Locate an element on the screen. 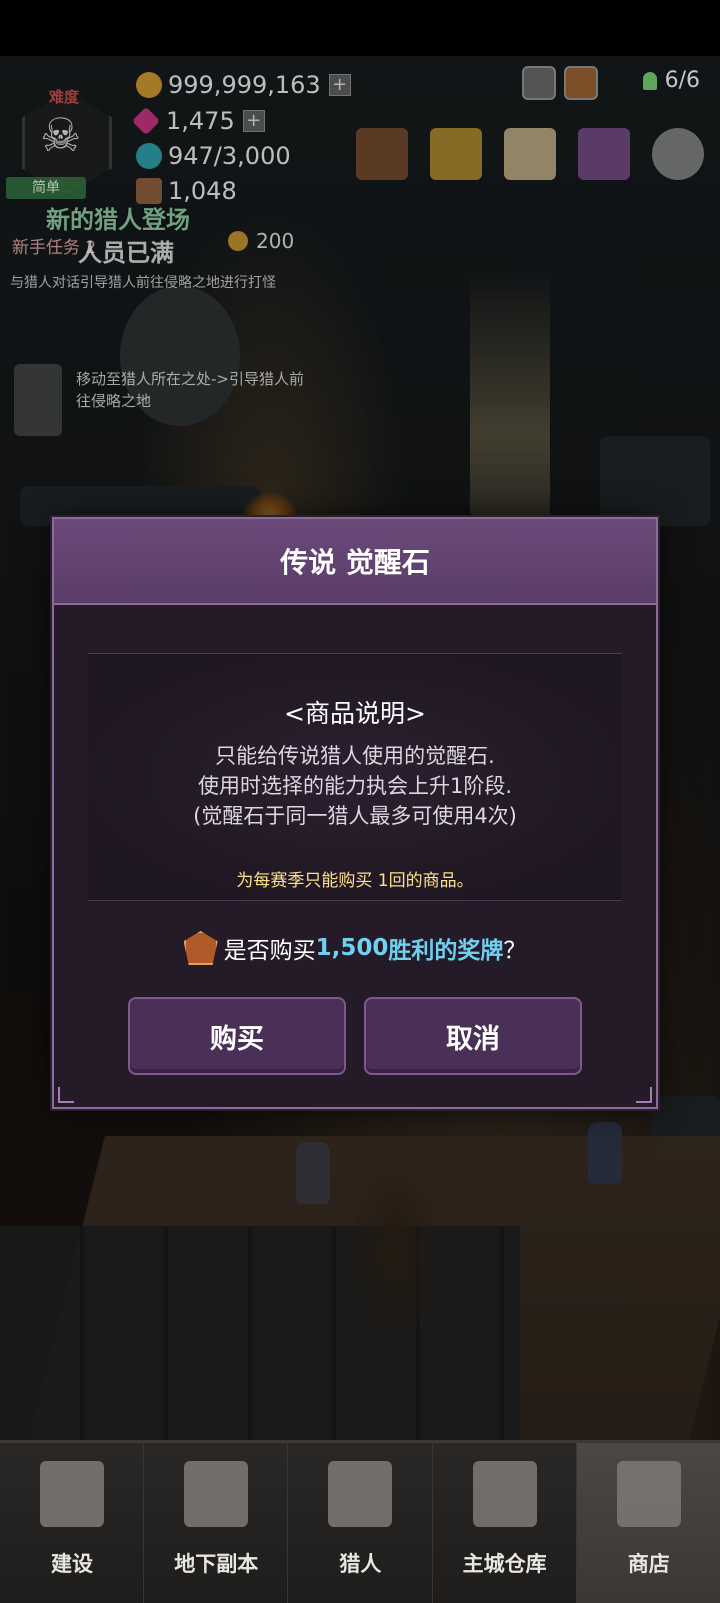 The width and height of the screenshot is (720, 1603). nav-storage: 主城仓库 is located at coordinates (505, 1523).